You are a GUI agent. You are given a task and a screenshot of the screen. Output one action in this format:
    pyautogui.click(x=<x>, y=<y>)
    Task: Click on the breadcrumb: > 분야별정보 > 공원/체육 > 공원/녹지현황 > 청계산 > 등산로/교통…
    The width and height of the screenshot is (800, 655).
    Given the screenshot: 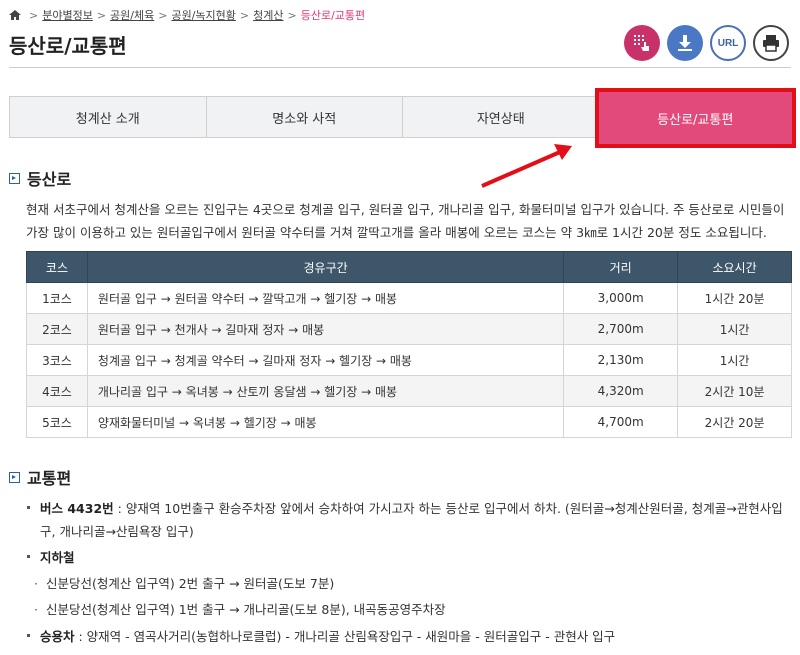 What is the action you would take?
    pyautogui.click(x=187, y=15)
    